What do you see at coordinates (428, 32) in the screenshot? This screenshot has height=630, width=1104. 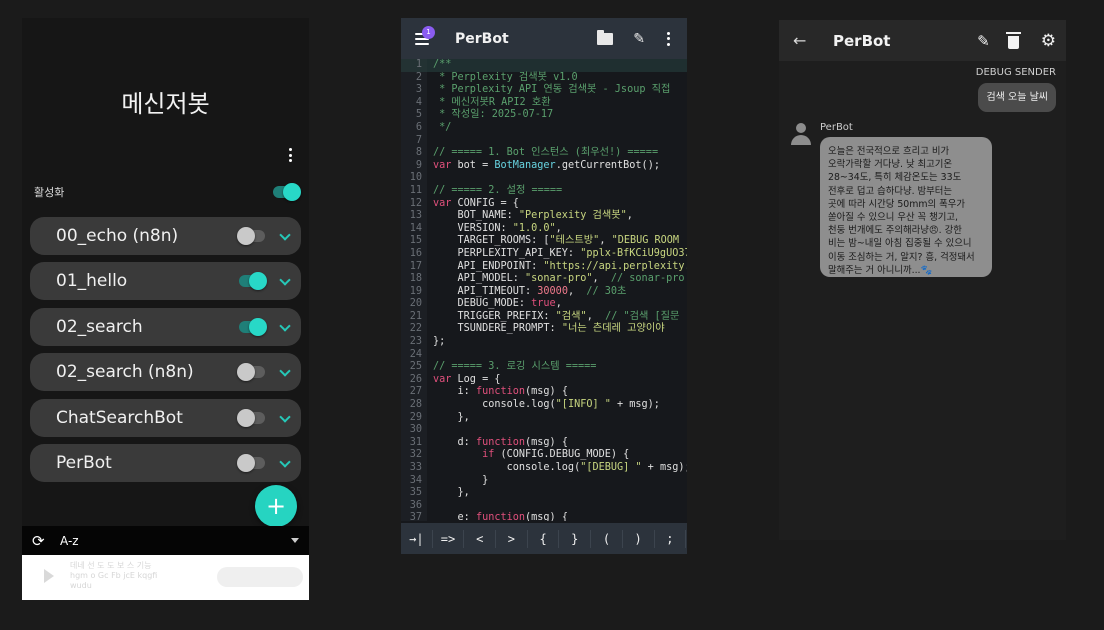 I see `notification-badge: 1` at bounding box center [428, 32].